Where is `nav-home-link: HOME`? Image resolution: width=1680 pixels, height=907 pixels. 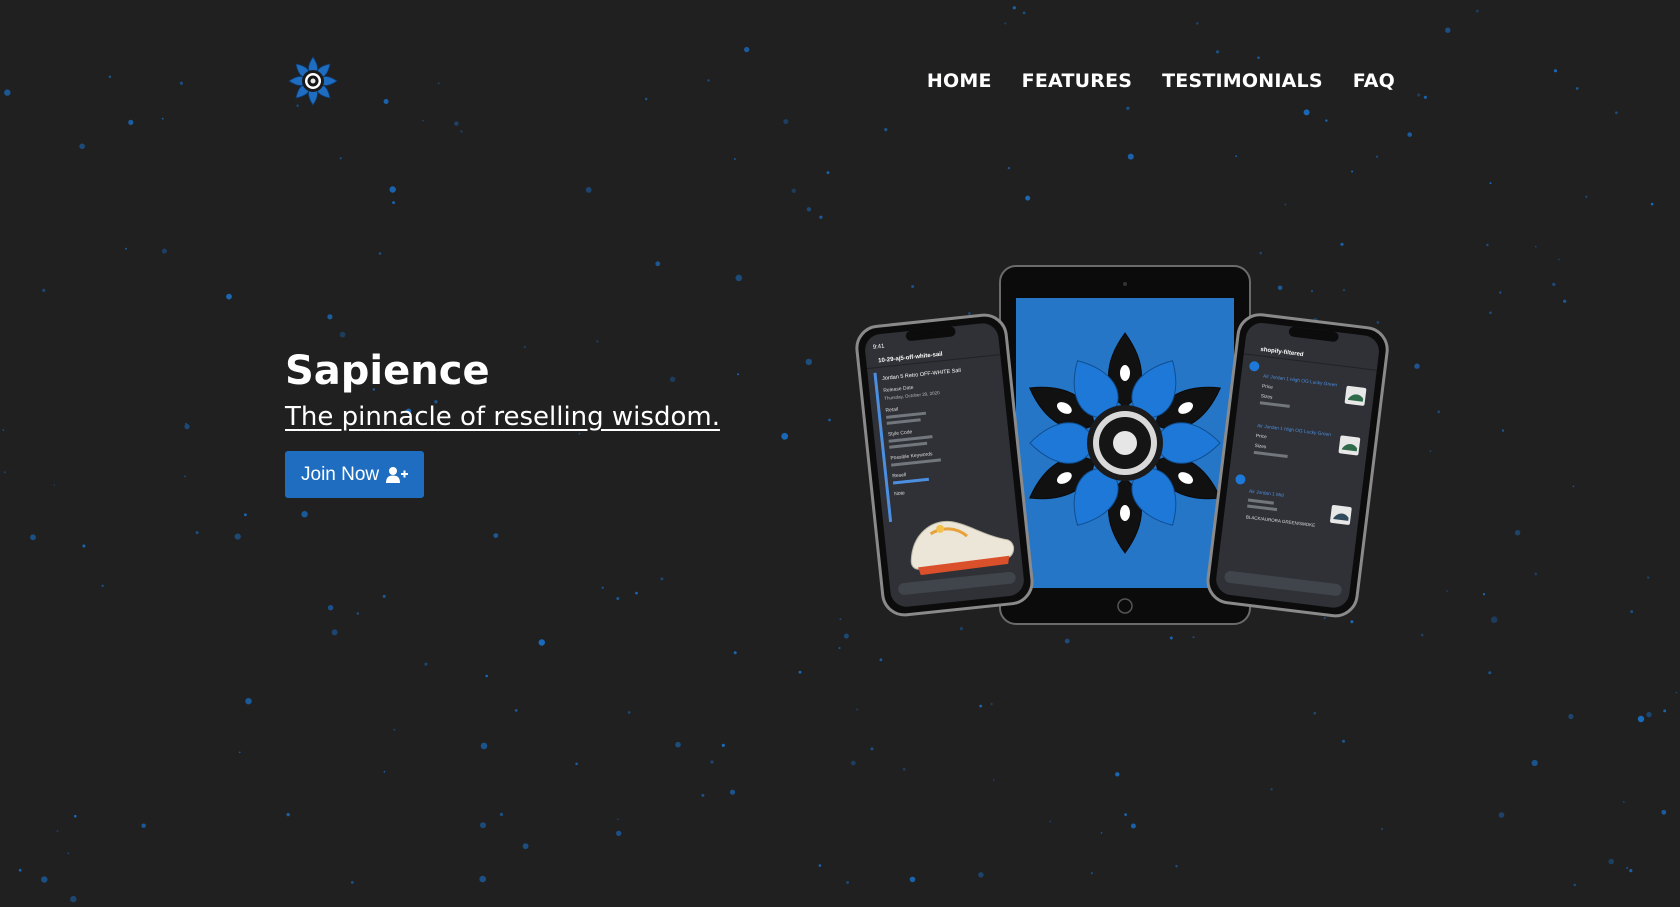 nav-home-link: HOME is located at coordinates (959, 81).